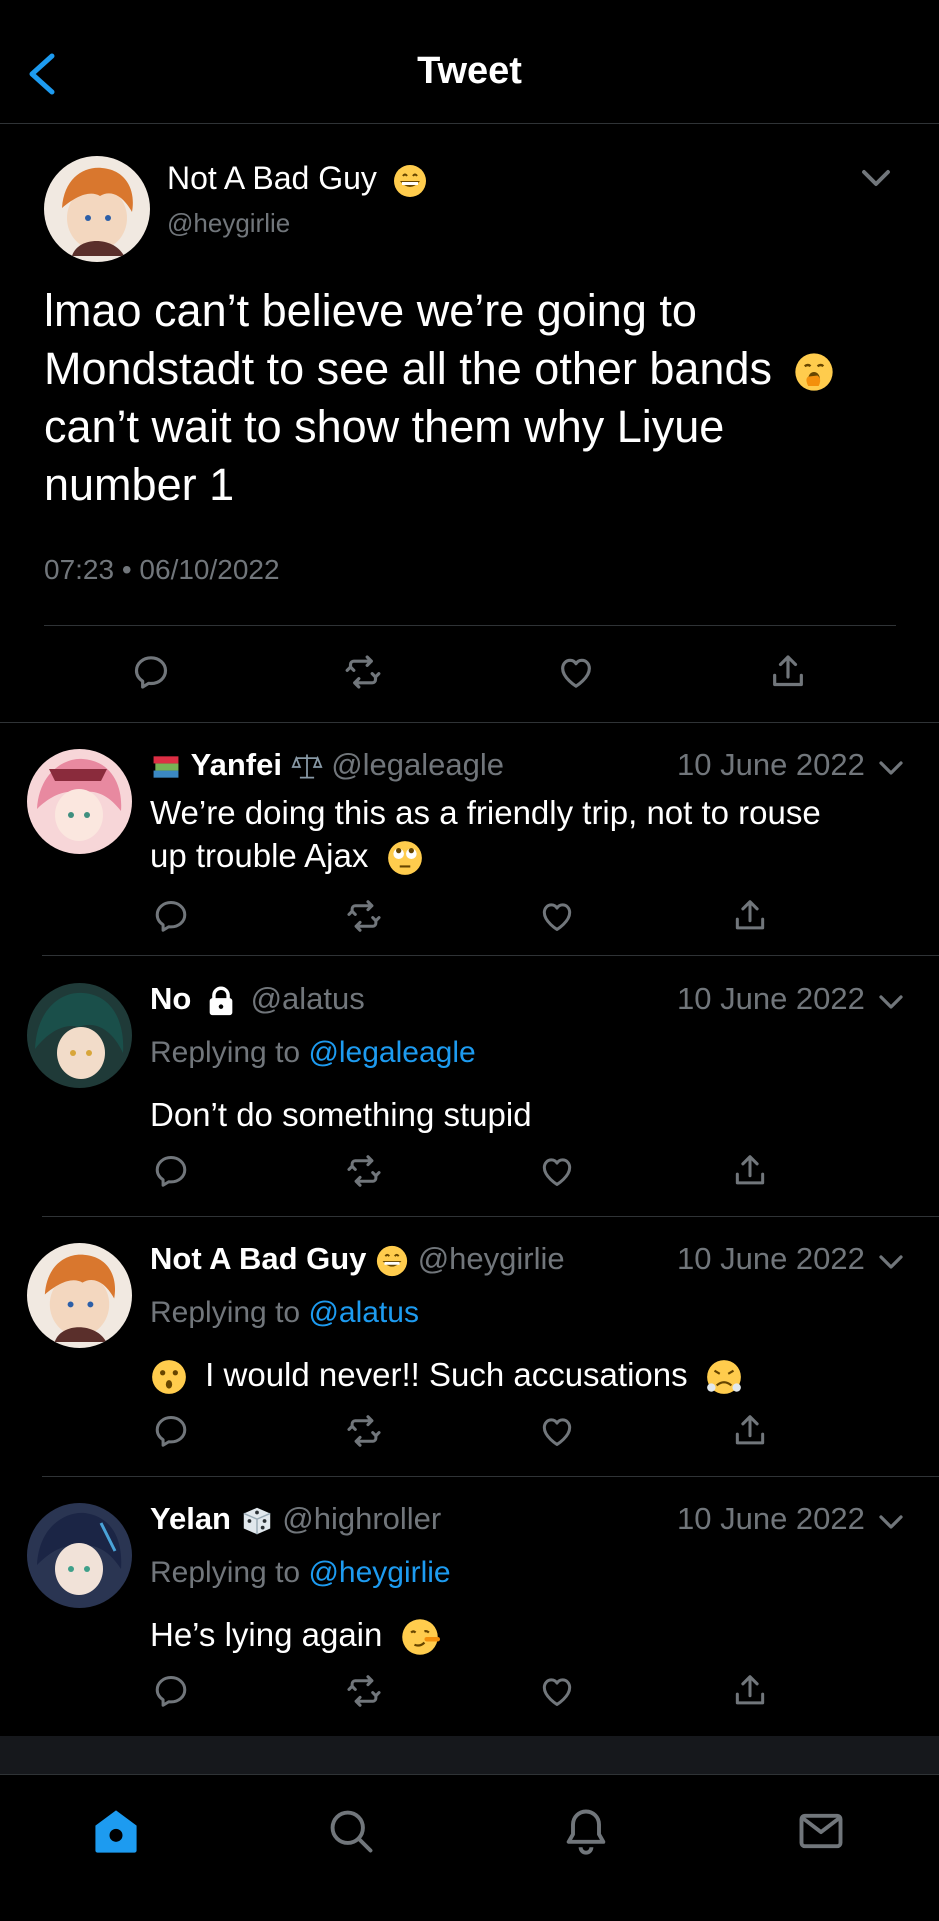 This screenshot has width=939, height=1921. I want to click on reply-meta: Not A Bad Guy @heygirlie, so click(357, 1259).